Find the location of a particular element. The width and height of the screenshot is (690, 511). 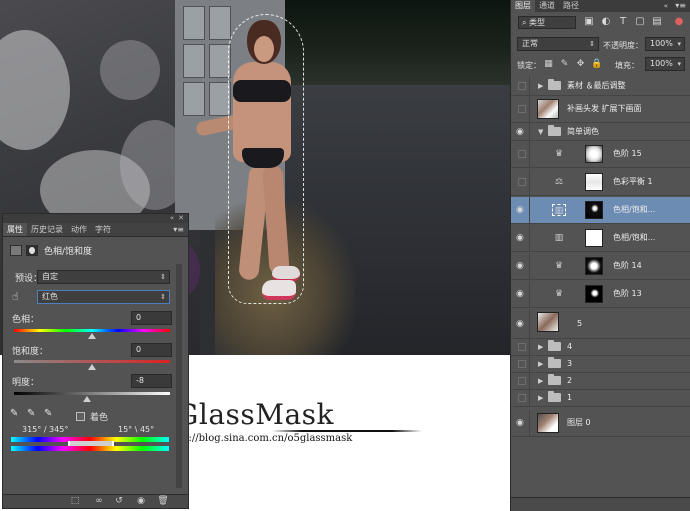

preset-select: 自定 ⇕ is located at coordinates (103, 277).